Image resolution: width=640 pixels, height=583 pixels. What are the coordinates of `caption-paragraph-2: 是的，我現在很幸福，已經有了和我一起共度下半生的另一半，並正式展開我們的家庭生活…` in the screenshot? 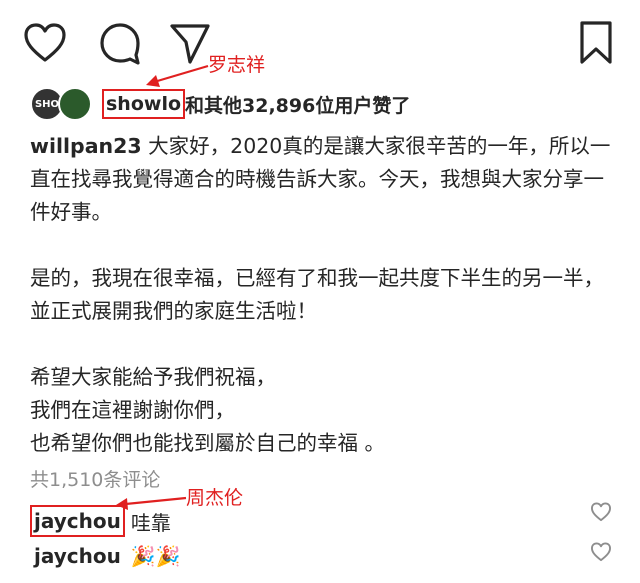 It's located at (317, 294).